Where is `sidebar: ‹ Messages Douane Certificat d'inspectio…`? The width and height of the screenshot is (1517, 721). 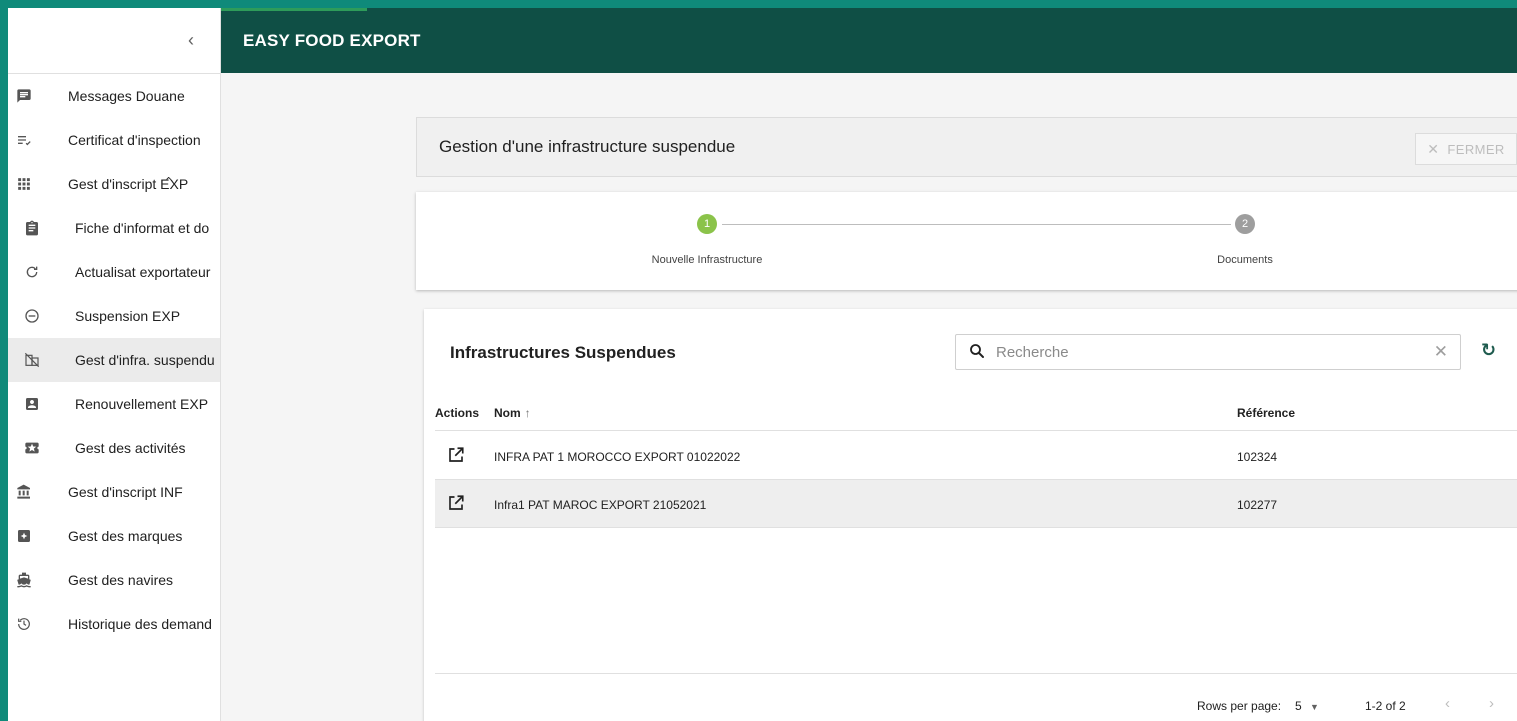
sidebar: ‹ Messages Douane Certificat d'inspectio… is located at coordinates (114, 364).